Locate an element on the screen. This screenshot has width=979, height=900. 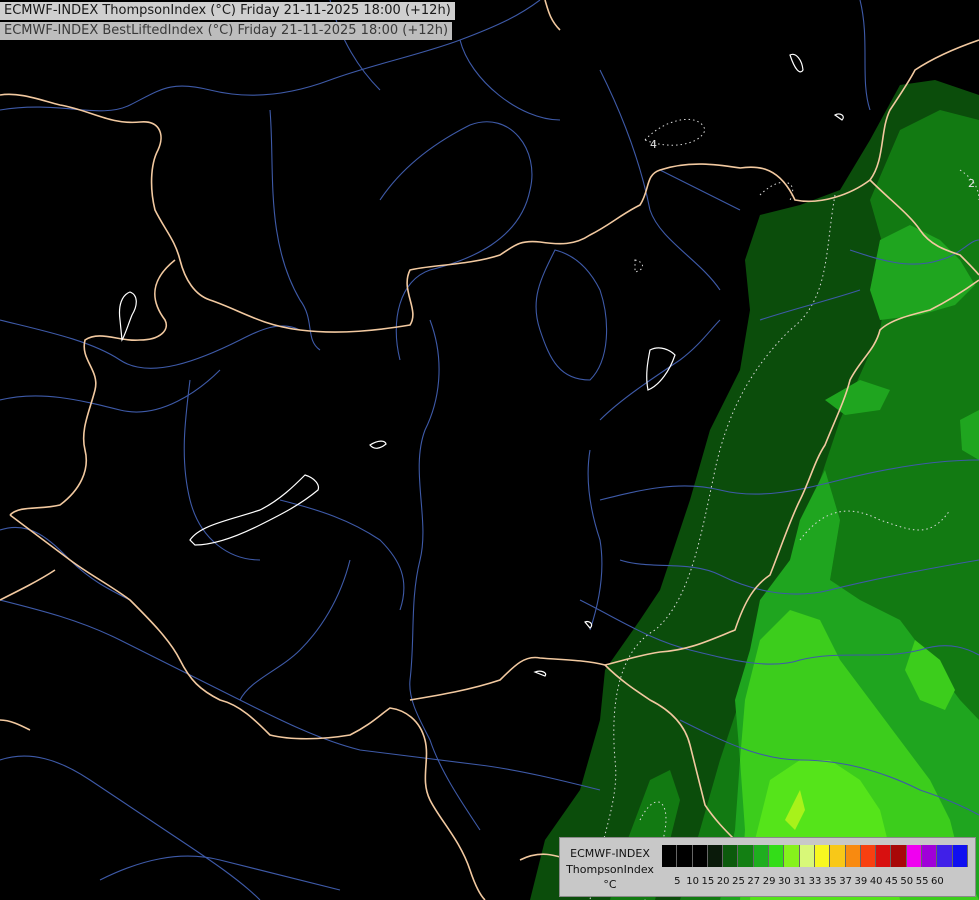
legend-tick-label: 60 is located at coordinates (937, 881).